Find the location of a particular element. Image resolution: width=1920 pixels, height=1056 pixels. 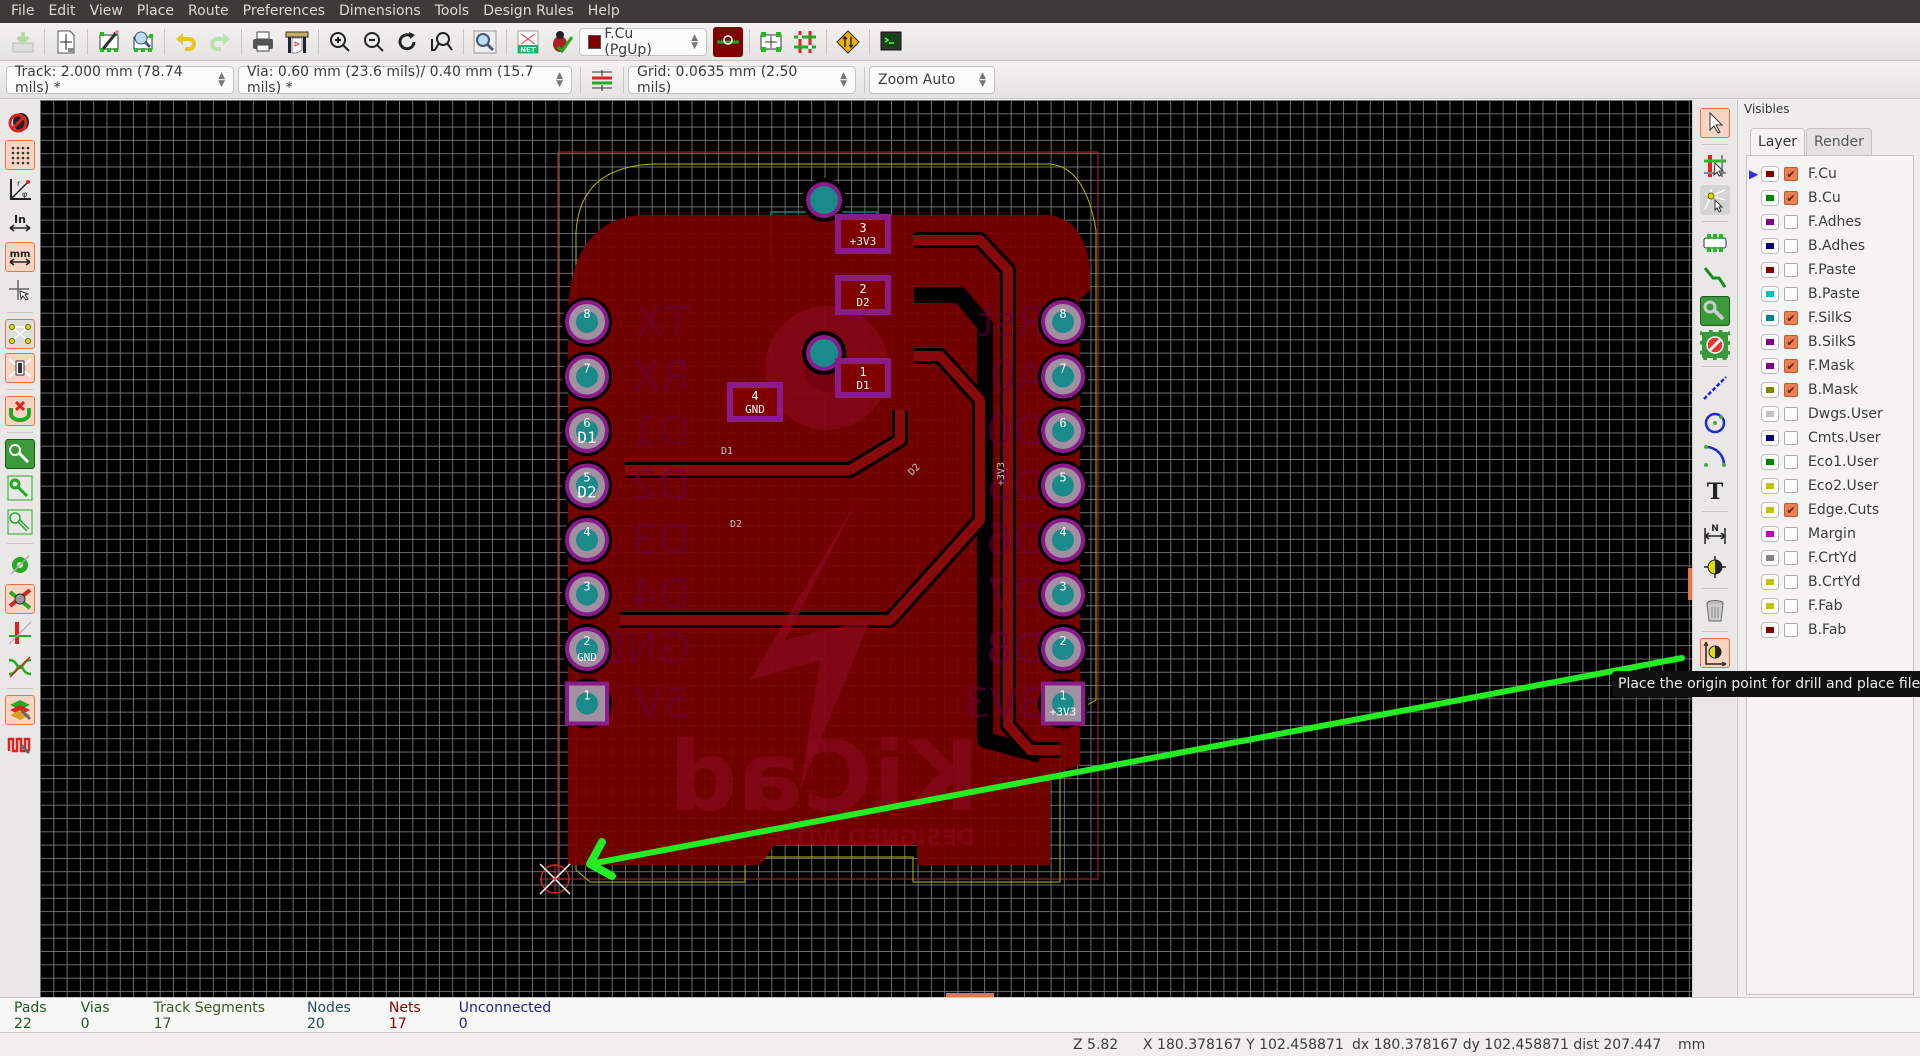

find-button is located at coordinates (485, 42).